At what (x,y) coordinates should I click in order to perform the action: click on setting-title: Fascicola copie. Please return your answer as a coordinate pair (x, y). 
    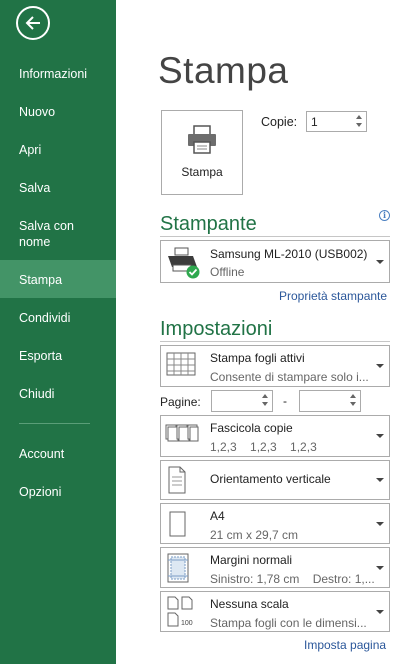
    Looking at the image, I should click on (251, 428).